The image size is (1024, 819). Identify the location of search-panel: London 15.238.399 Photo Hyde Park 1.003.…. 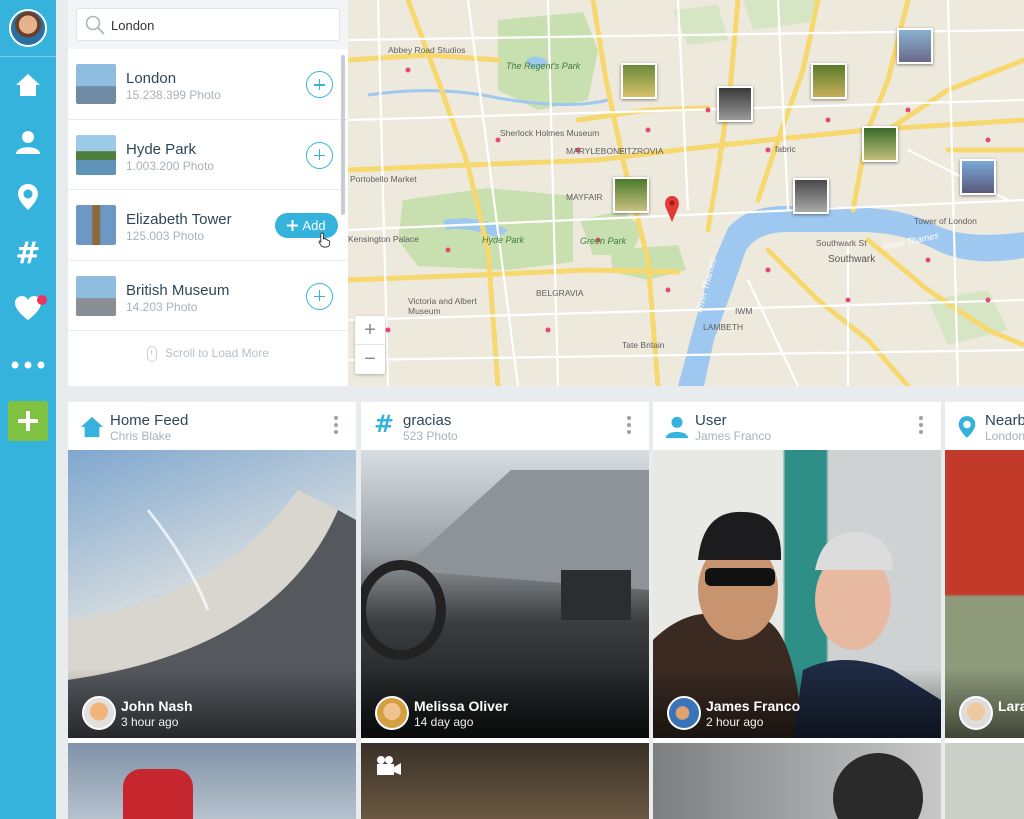
(208, 193).